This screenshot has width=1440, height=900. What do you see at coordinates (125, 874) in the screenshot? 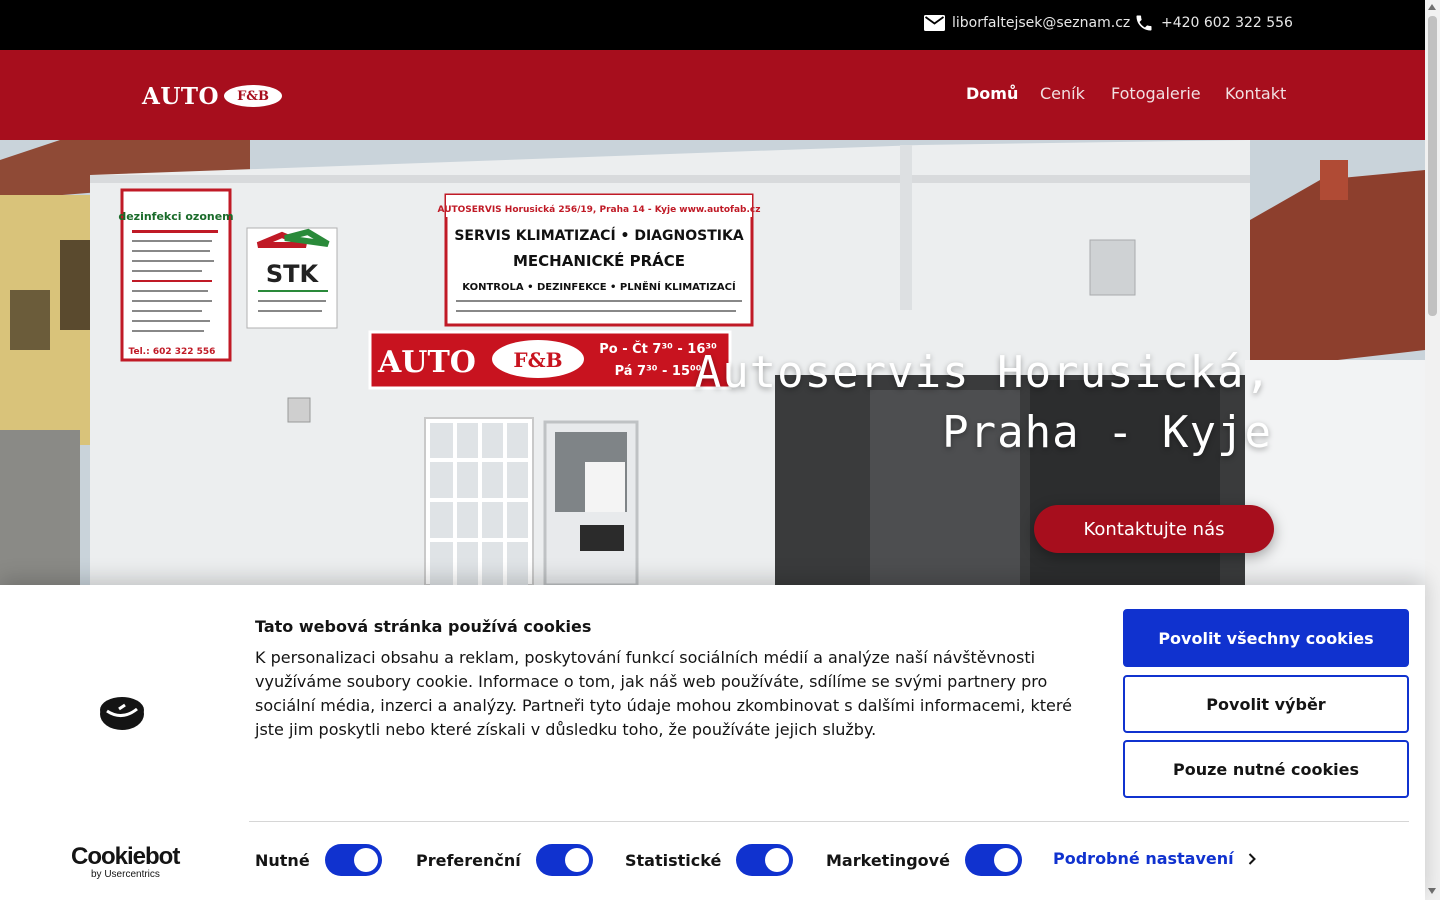
I see `cookiebot-sub: by Usercentrics` at bounding box center [125, 874].